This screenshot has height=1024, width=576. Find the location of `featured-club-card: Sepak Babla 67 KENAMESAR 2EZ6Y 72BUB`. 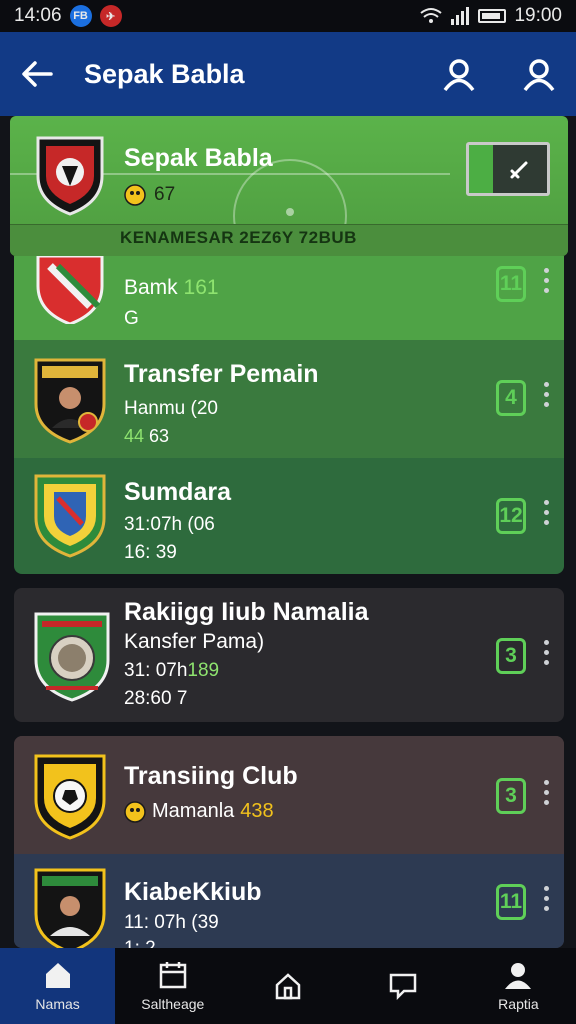

featured-club-card: Sepak Babla 67 KENAMESAR 2EZ6Y 72BUB is located at coordinates (289, 186).